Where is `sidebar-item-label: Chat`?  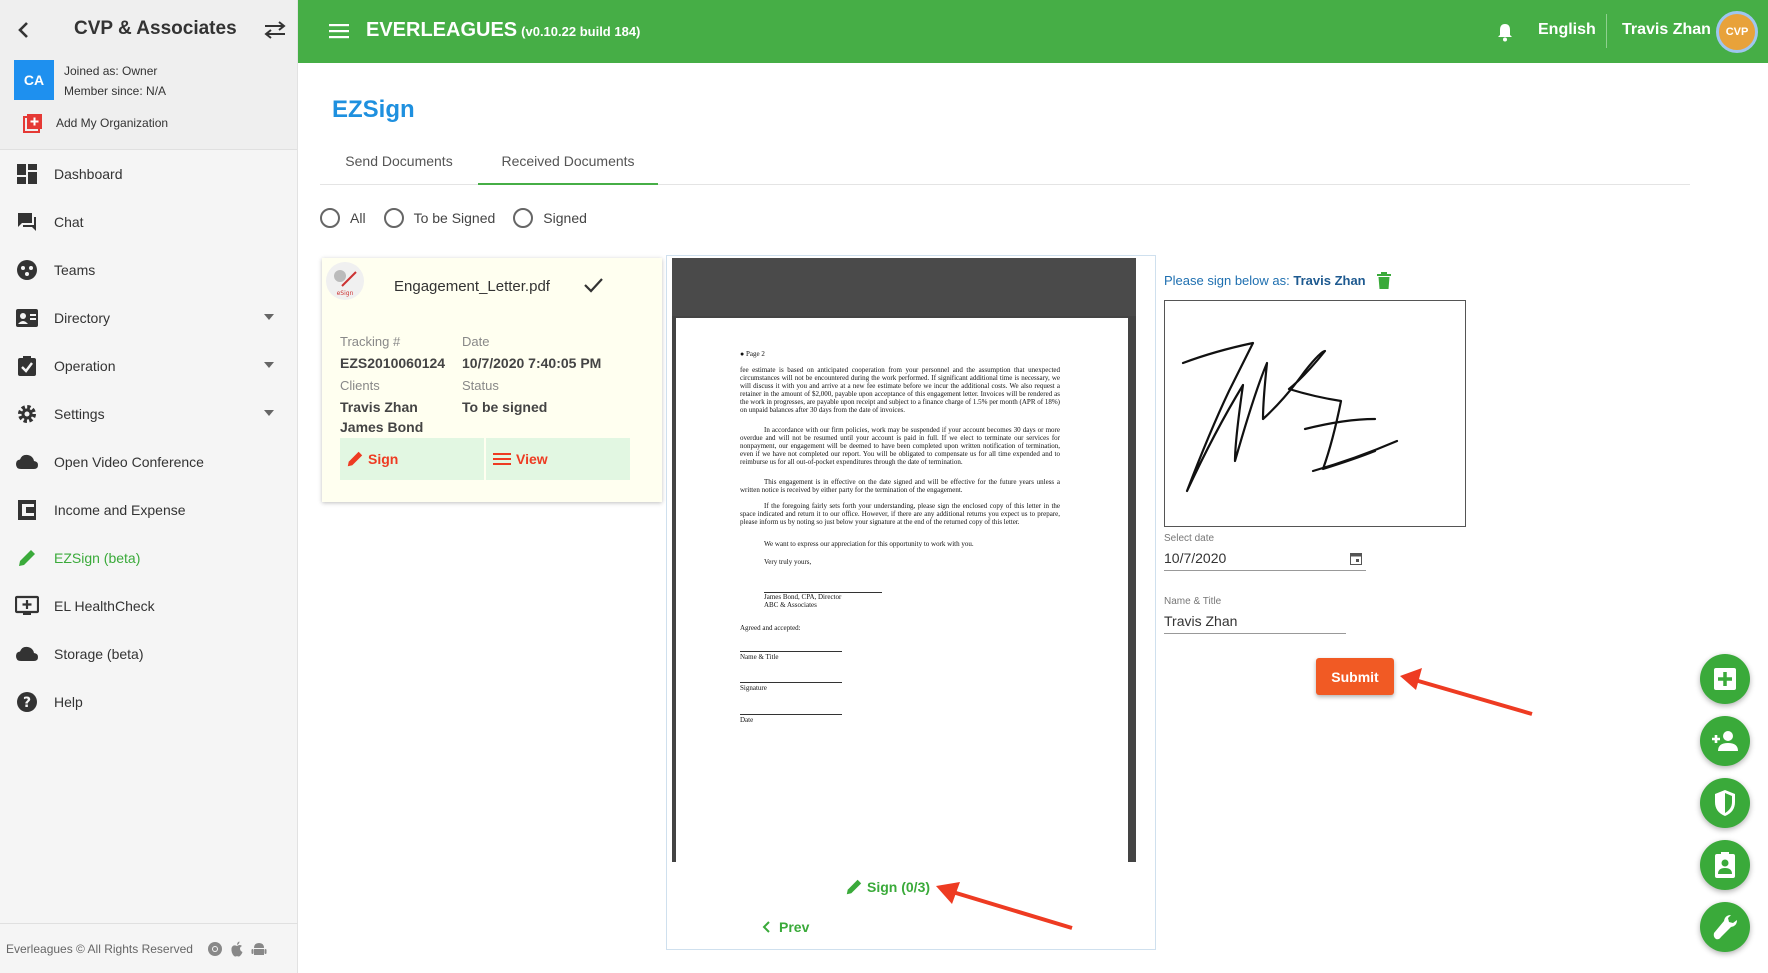 sidebar-item-label: Chat is located at coordinates (69, 222).